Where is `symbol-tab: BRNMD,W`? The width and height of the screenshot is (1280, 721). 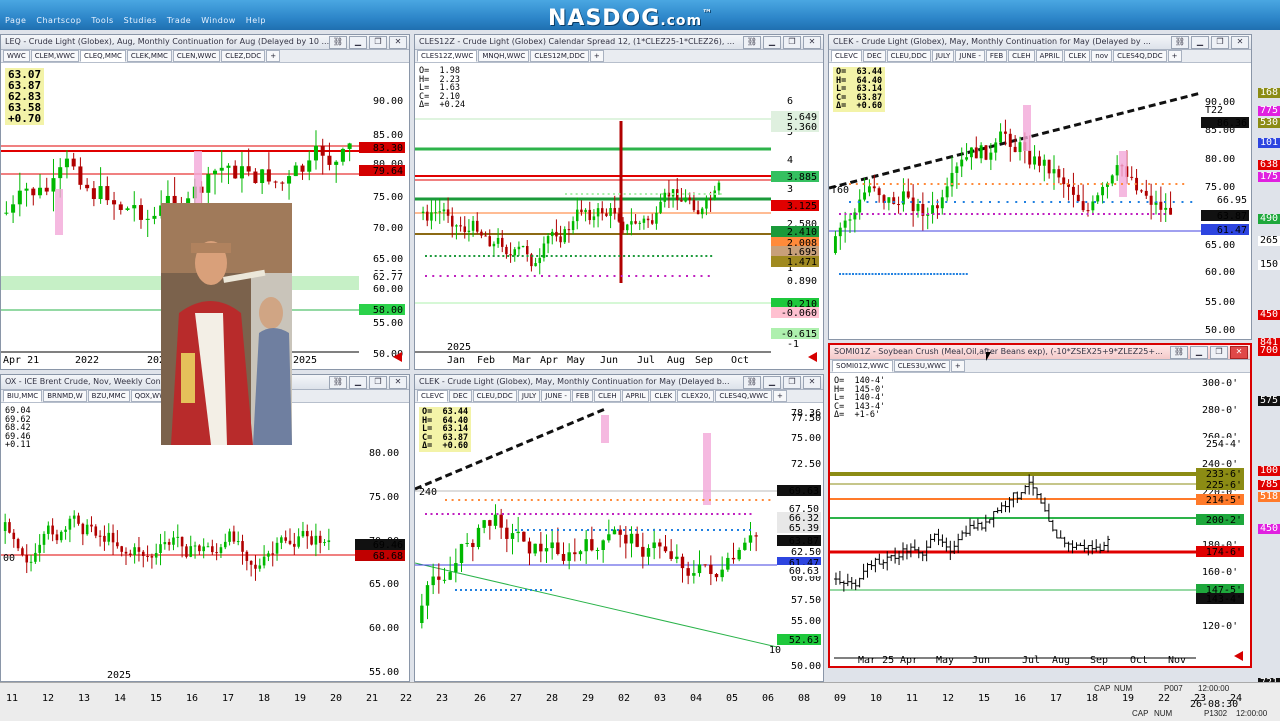 symbol-tab: BRNMD,W is located at coordinates (65, 396).